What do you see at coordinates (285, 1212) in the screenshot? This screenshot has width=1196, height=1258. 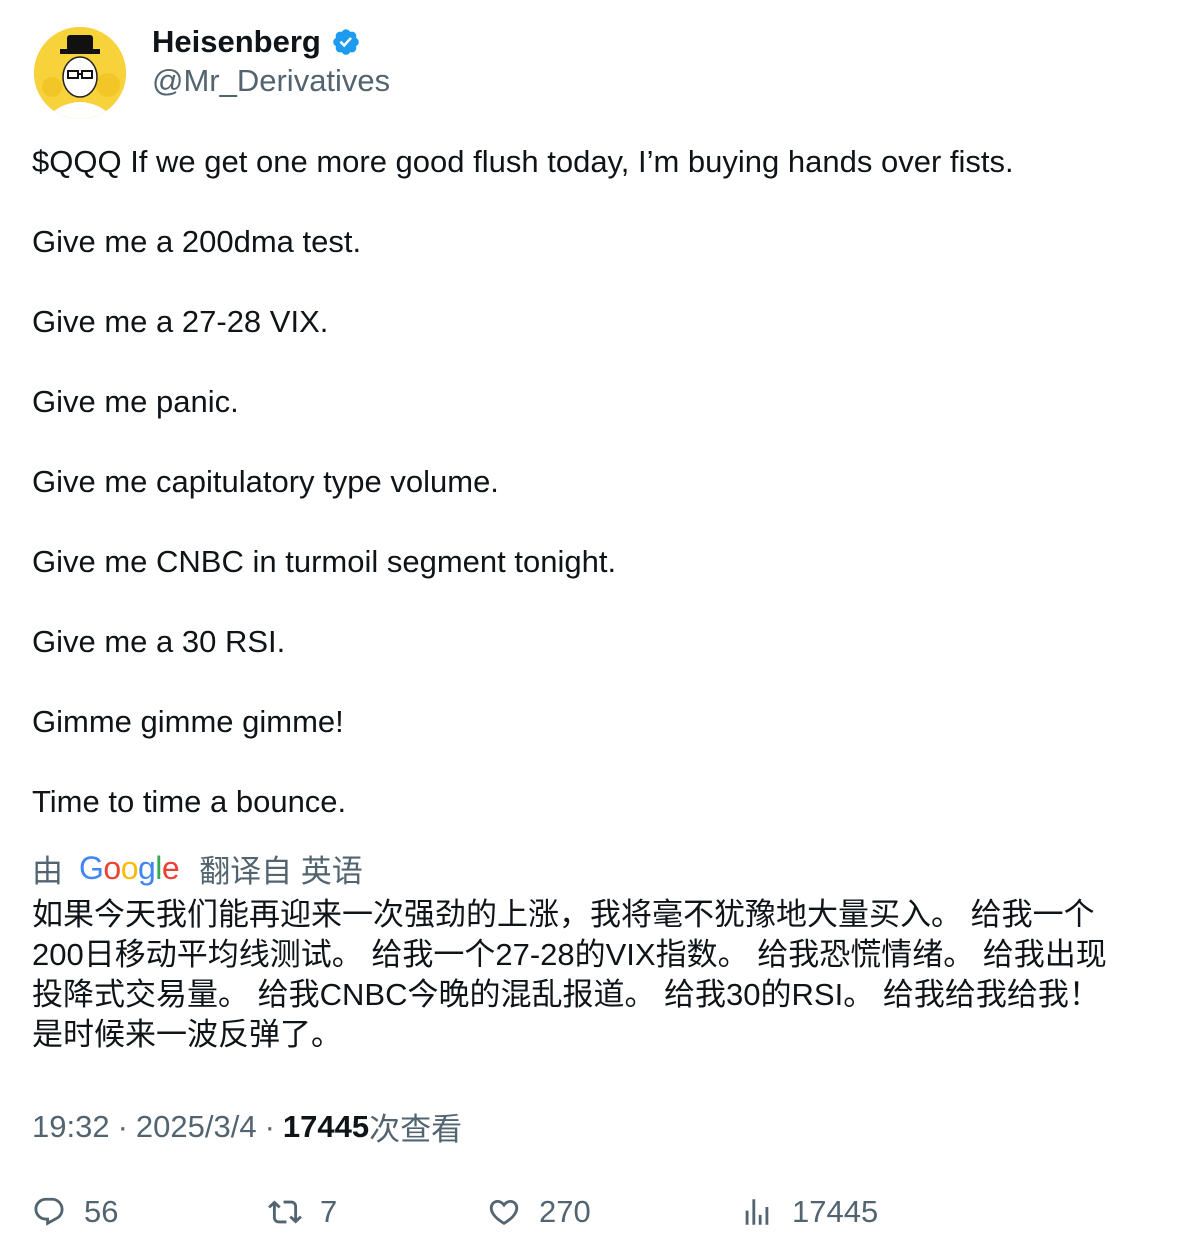 I see `retweet-icon` at bounding box center [285, 1212].